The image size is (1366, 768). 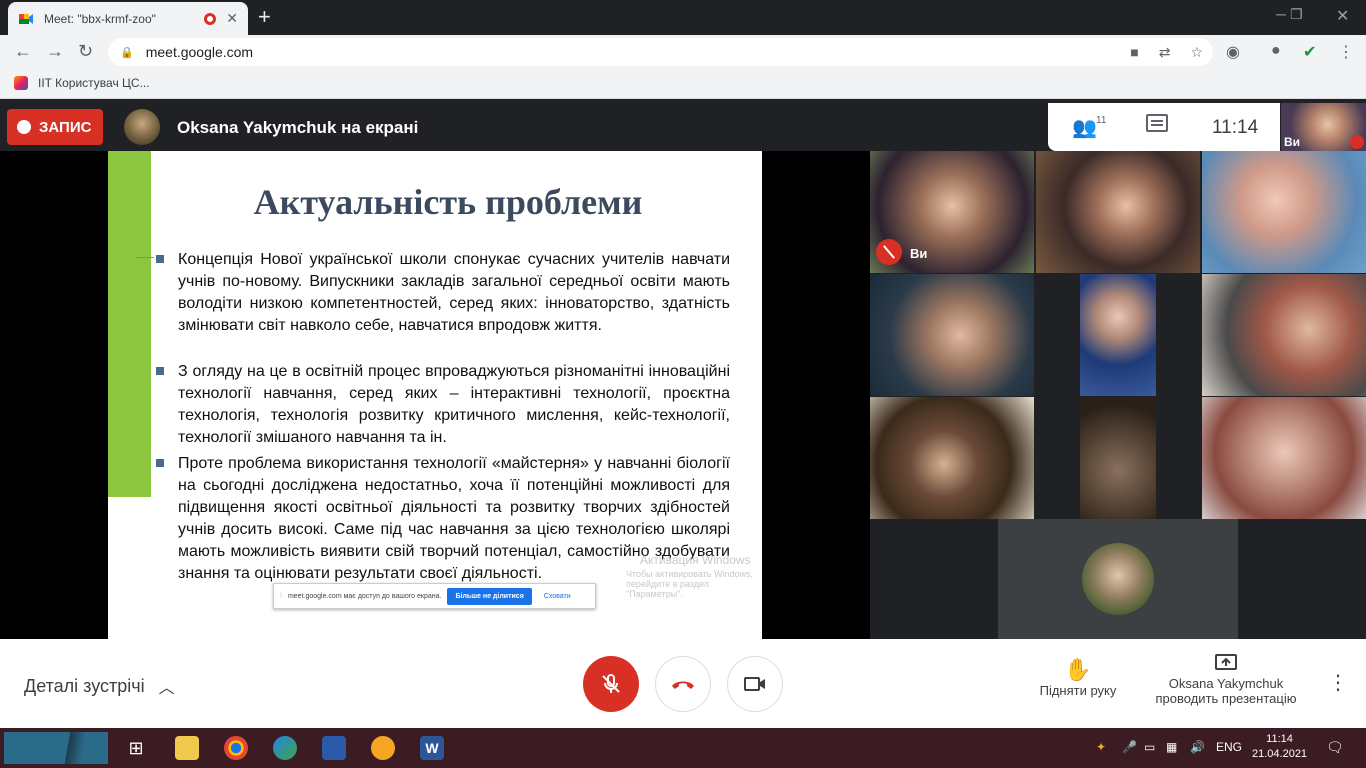 What do you see at coordinates (55, 51) in the screenshot?
I see `forward-arrow-icon: →` at bounding box center [55, 51].